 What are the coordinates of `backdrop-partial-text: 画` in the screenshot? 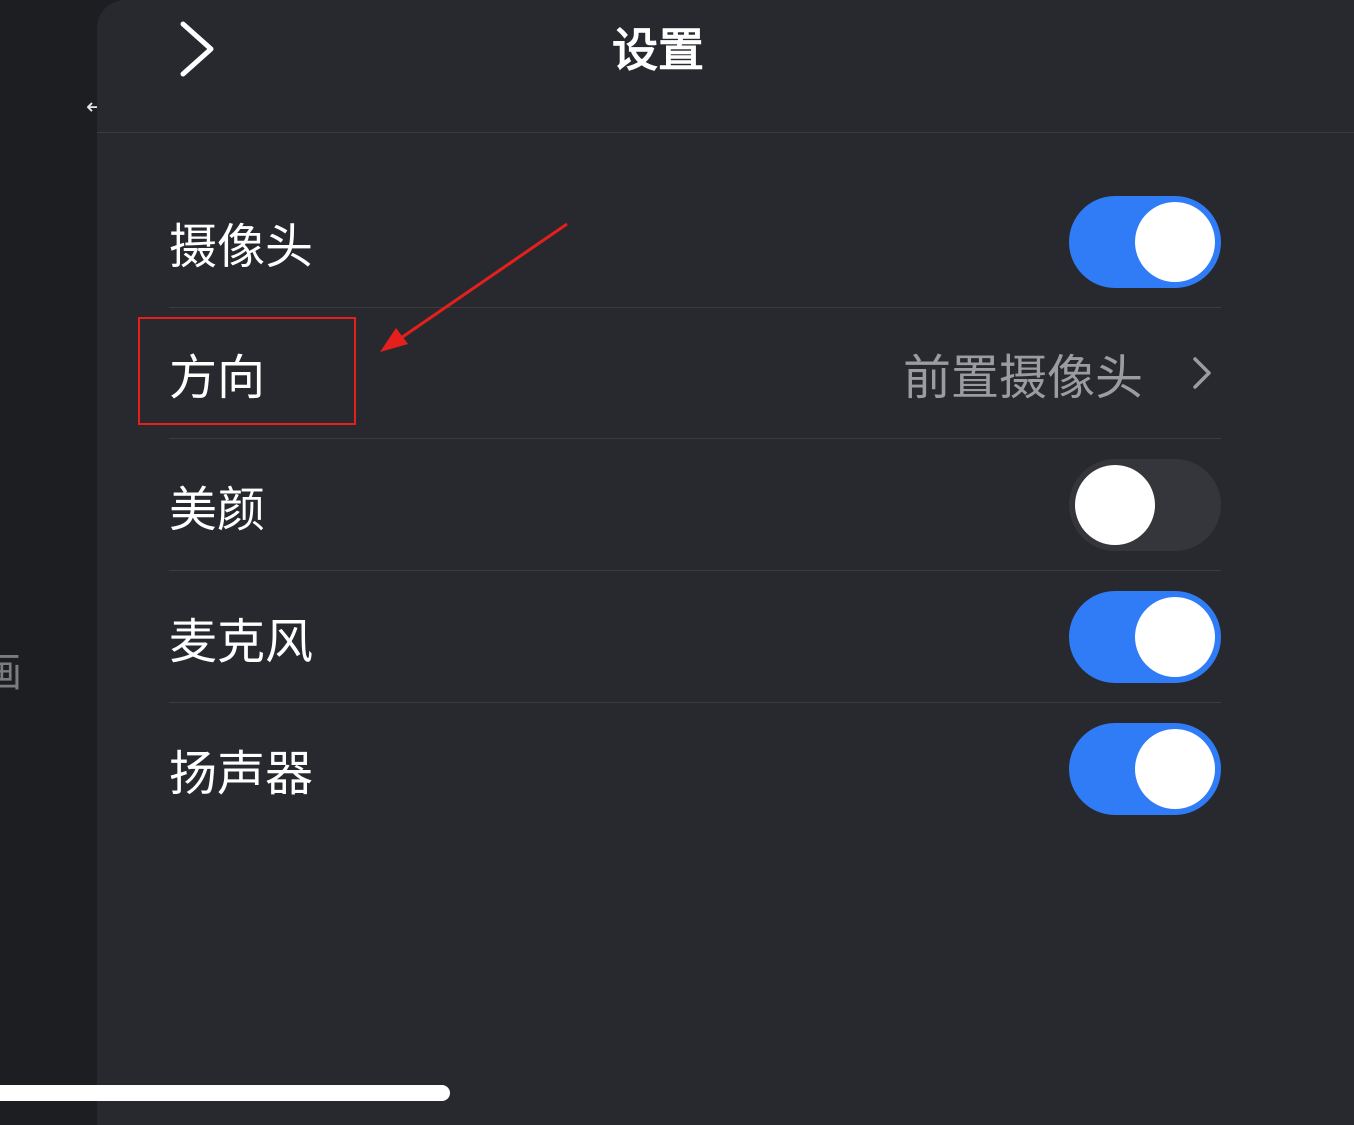 It's located at (11, 673).